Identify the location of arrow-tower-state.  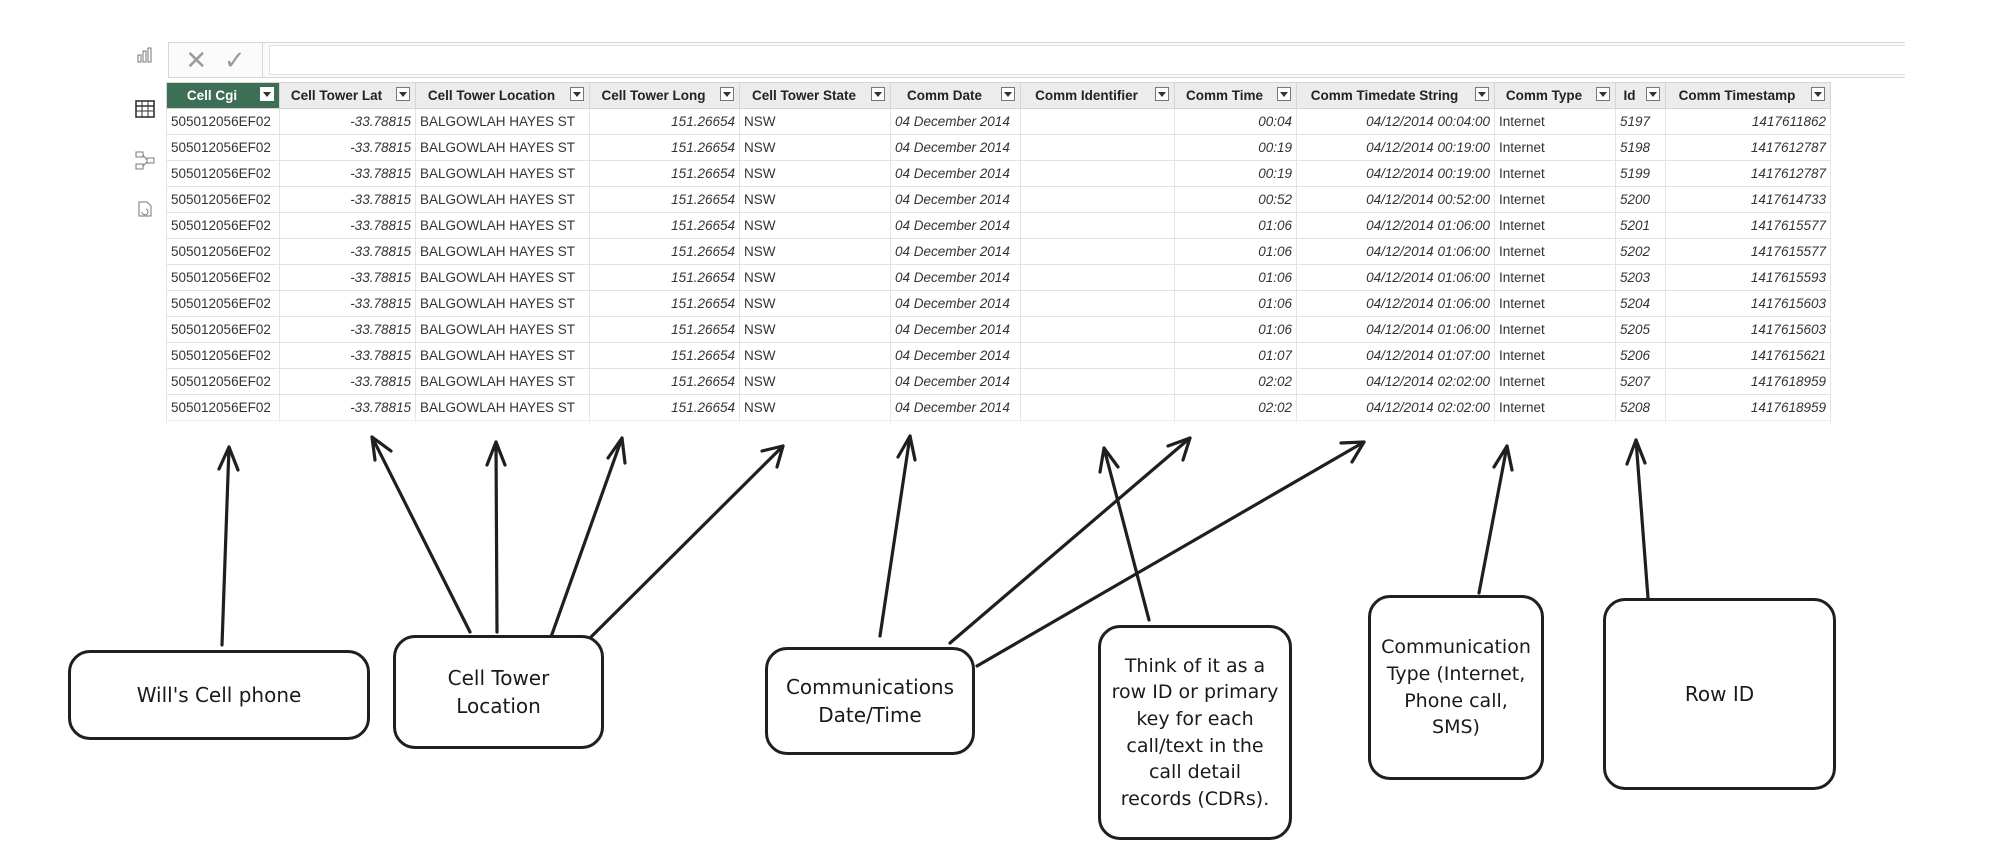
(686, 542).